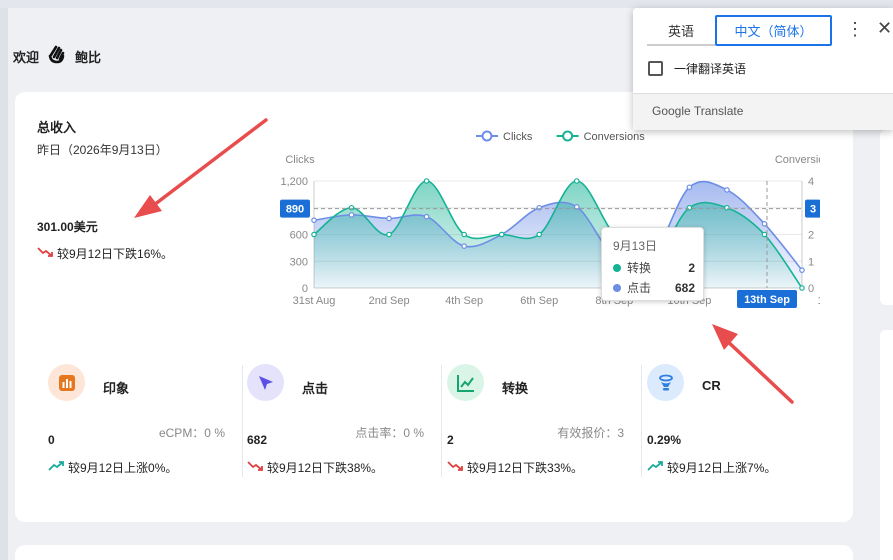  I want to click on stat-name: 点击, so click(315, 388).